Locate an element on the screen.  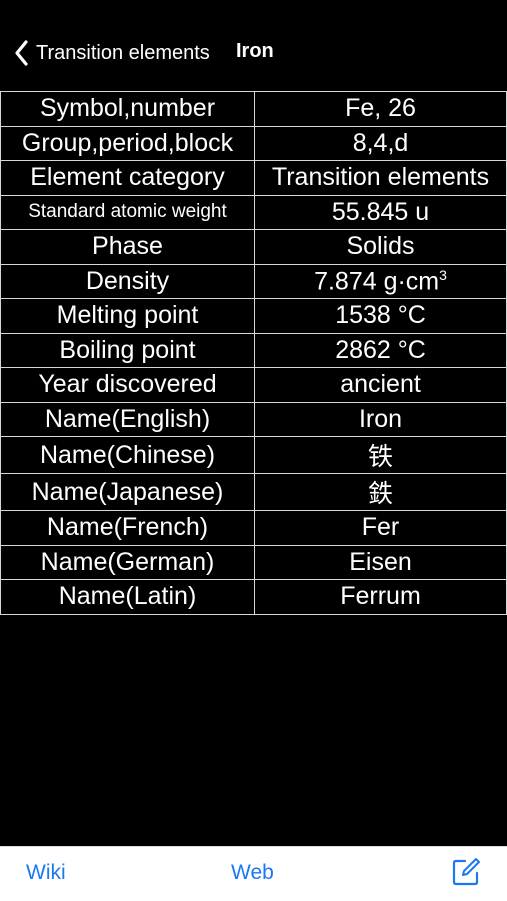
table-row: Year discovered ancient is located at coordinates (253, 385).